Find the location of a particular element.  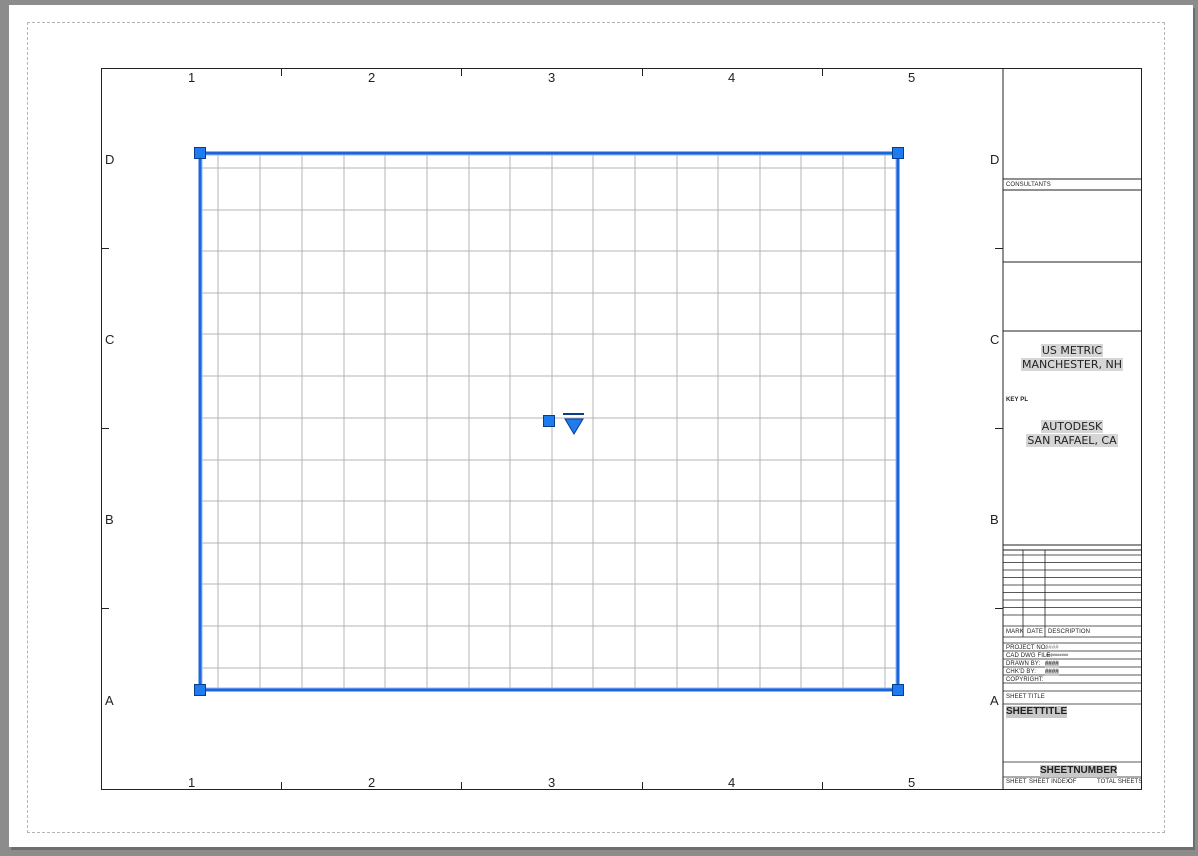

total-sheets-label: TOTAL SHEETS is located at coordinates (1120, 782).